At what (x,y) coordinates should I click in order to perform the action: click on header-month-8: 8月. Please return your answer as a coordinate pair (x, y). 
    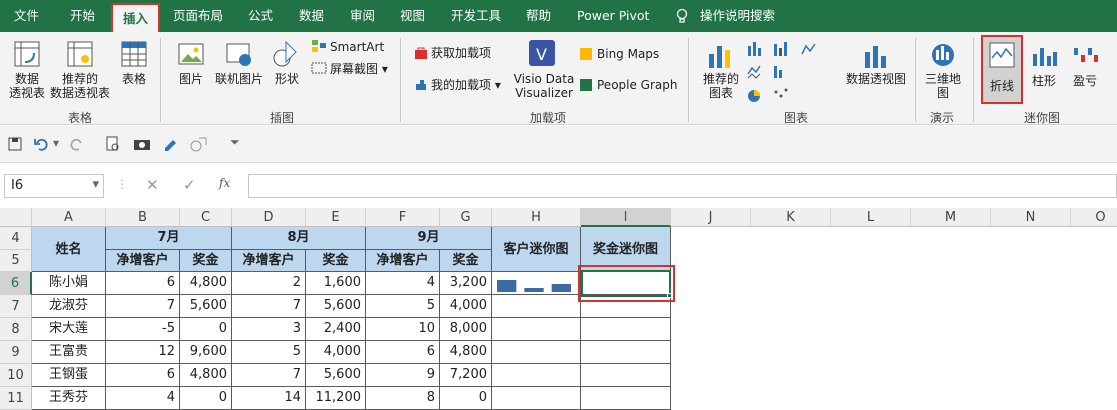
    Looking at the image, I should click on (299, 238).